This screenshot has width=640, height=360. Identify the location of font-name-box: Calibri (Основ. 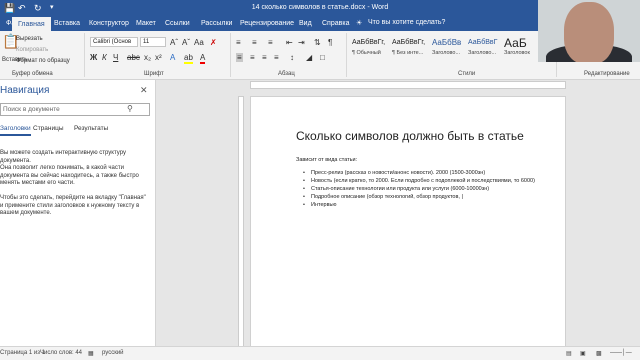
(114, 42).